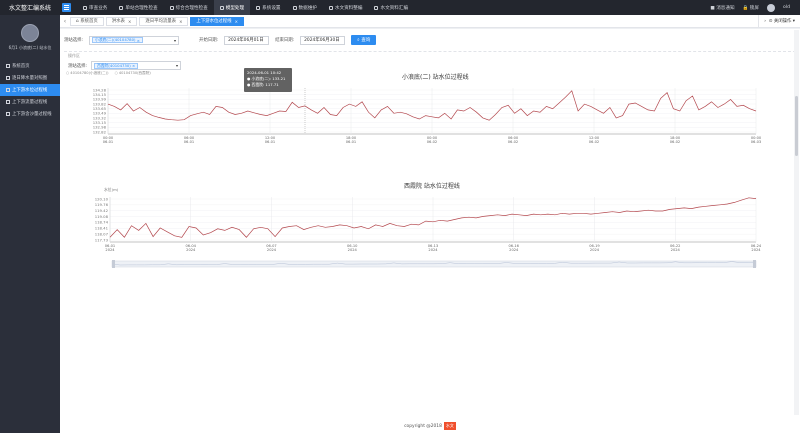 Image resolution: width=800 pixels, height=433 pixels. I want to click on footer: copyright @2018 水文, so click(430, 426).